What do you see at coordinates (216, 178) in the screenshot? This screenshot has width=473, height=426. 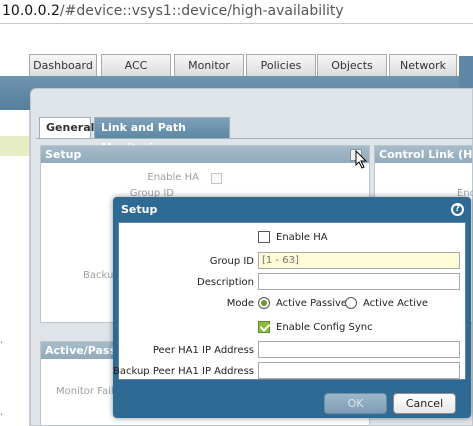 I see `bg-enable-ha-checkbox` at bounding box center [216, 178].